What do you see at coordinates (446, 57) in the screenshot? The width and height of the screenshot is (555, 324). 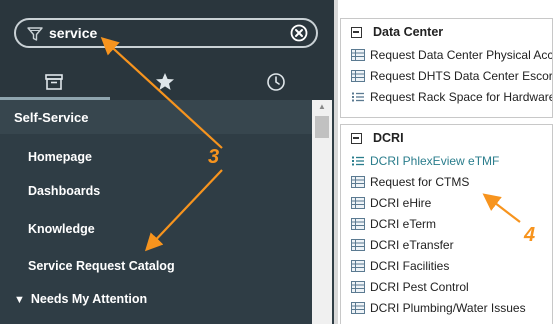 I see `catalog-item: Request Data Center Physical Access` at bounding box center [446, 57].